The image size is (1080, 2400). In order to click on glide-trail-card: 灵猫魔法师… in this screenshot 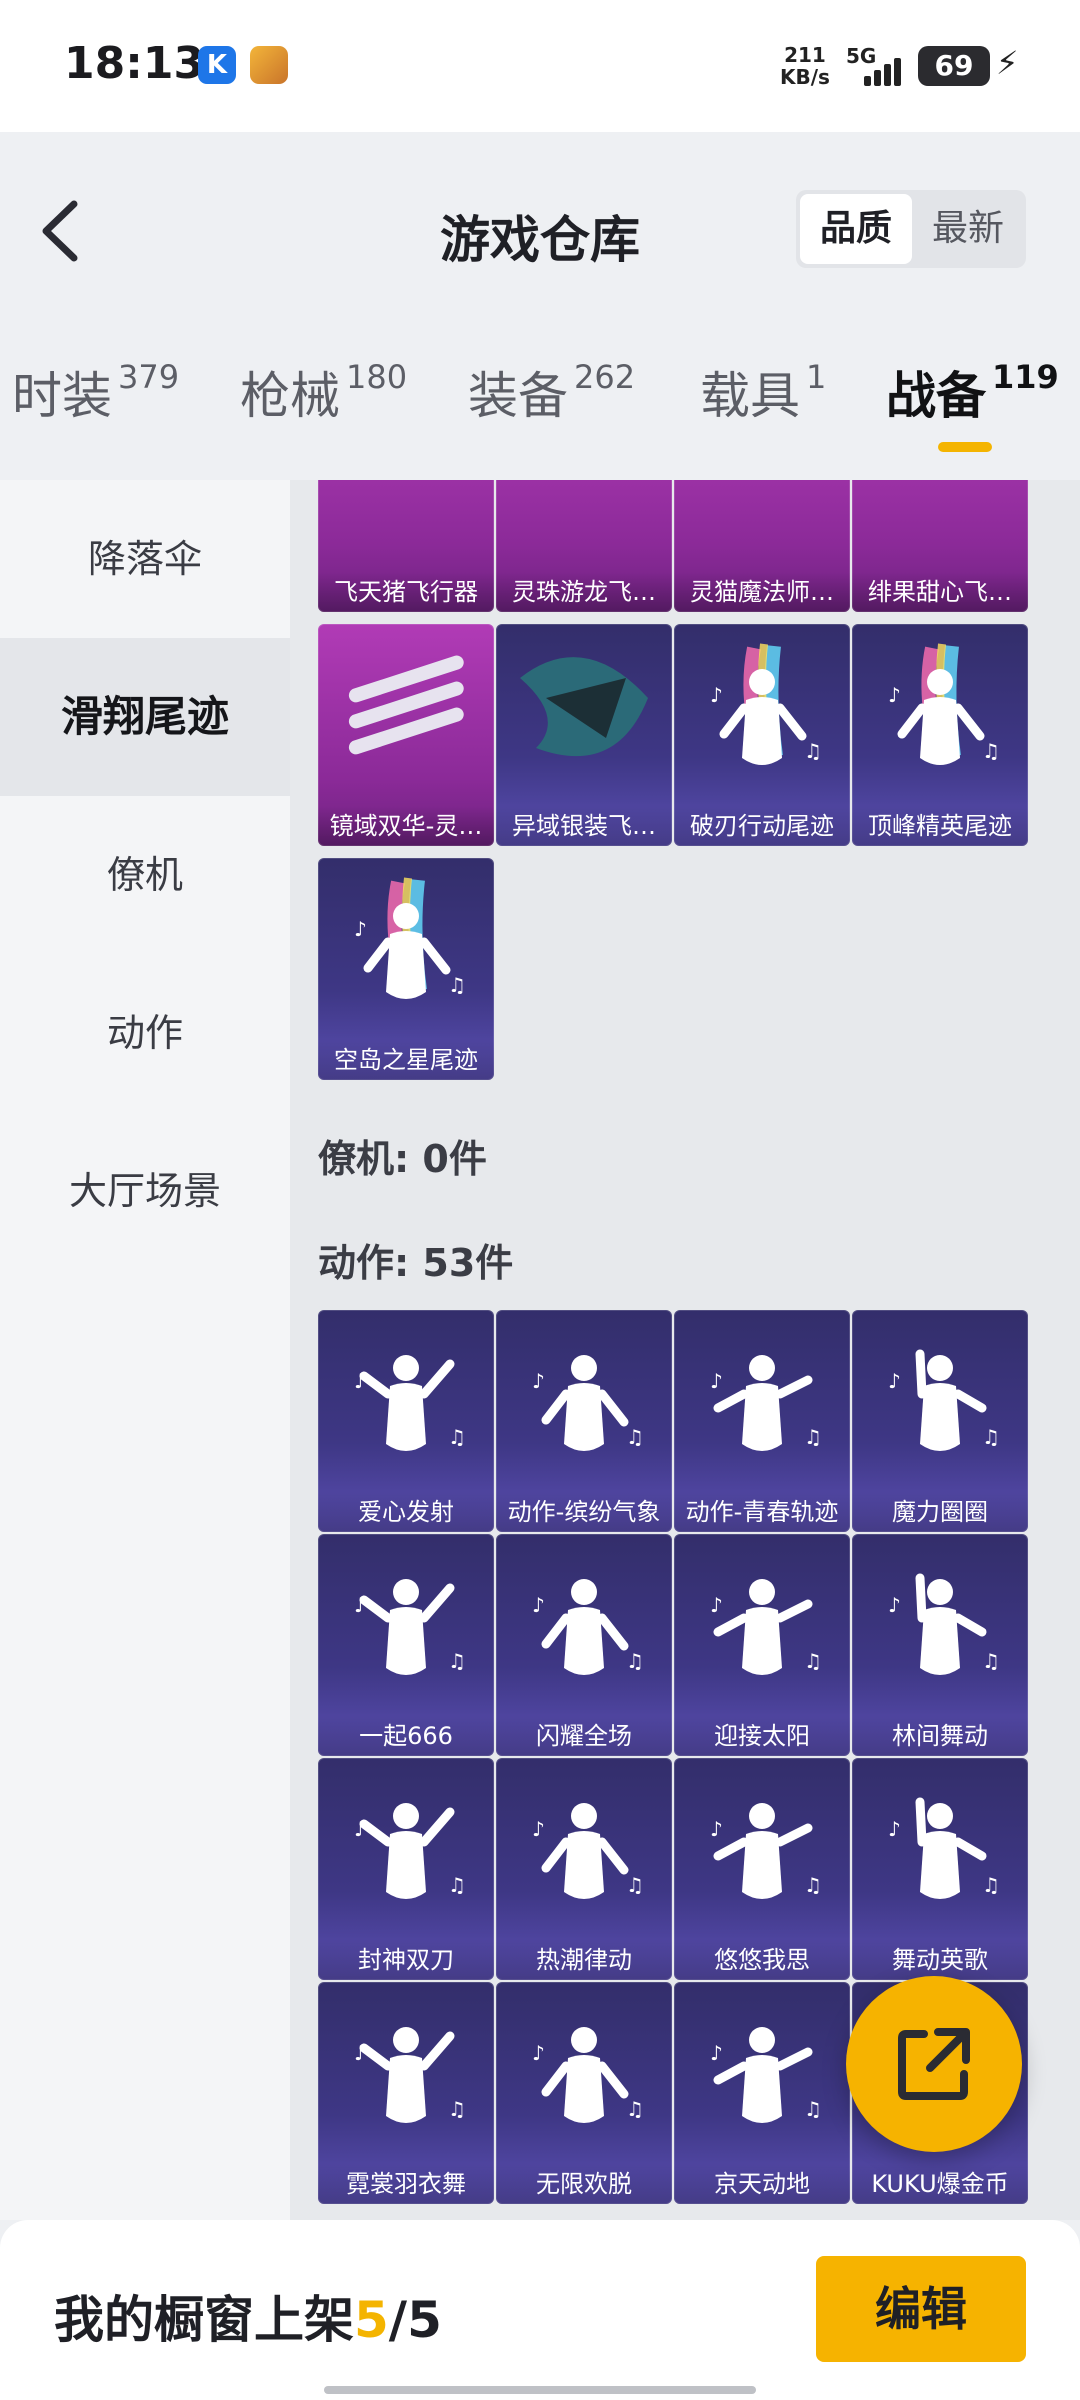, I will do `click(762, 546)`.